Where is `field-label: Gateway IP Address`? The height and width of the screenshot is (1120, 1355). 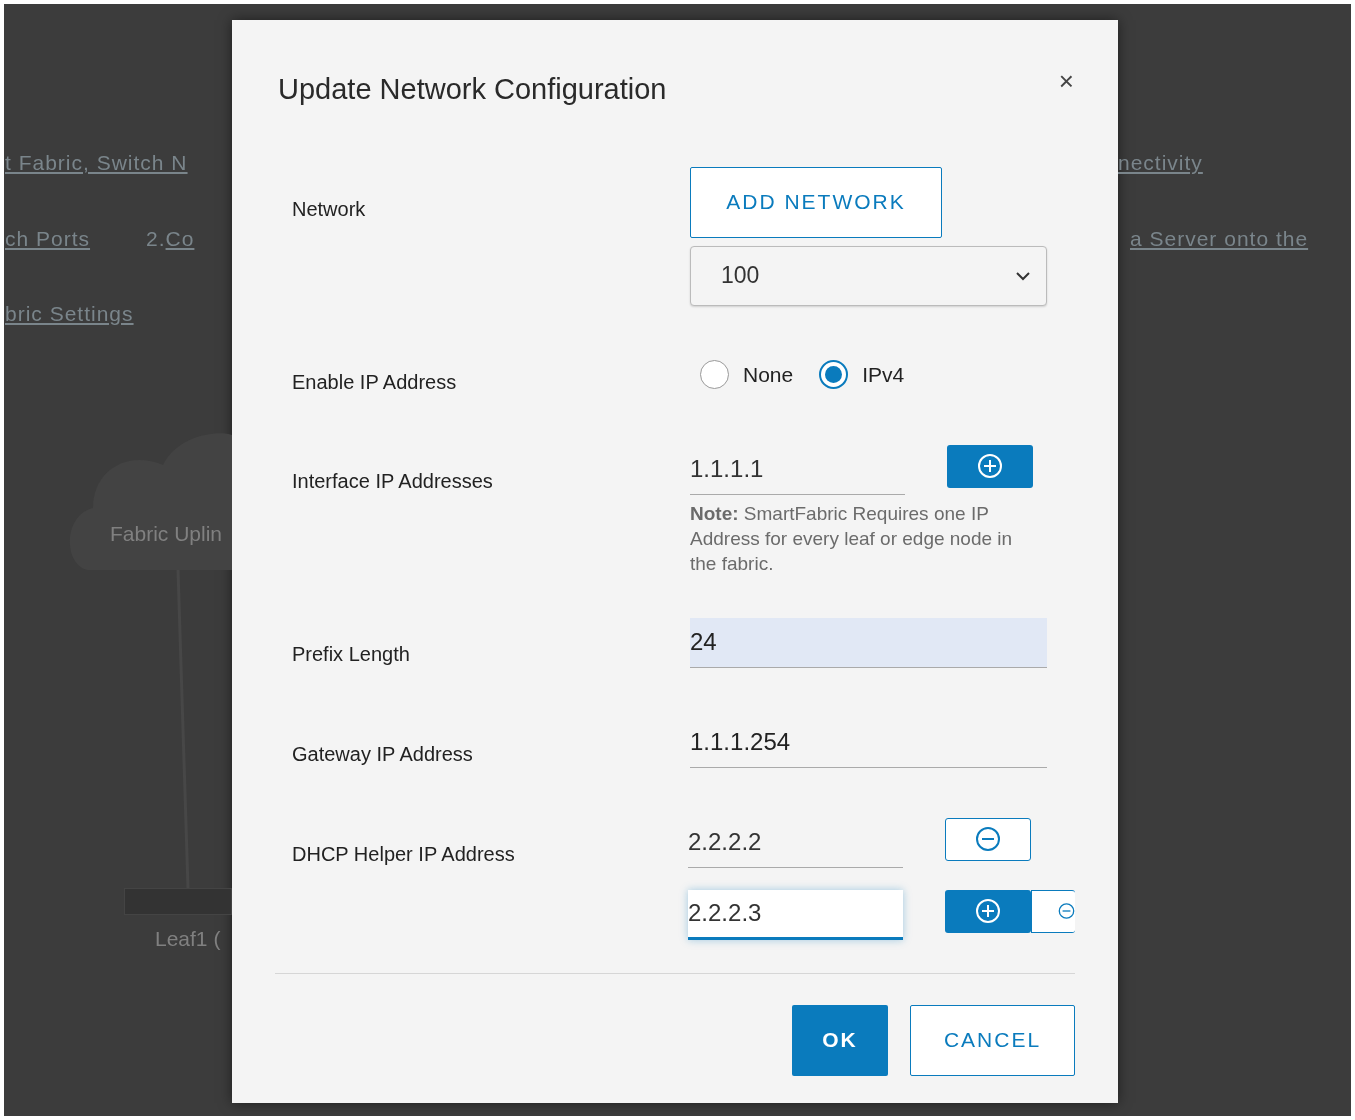
field-label: Gateway IP Address is located at coordinates (382, 753).